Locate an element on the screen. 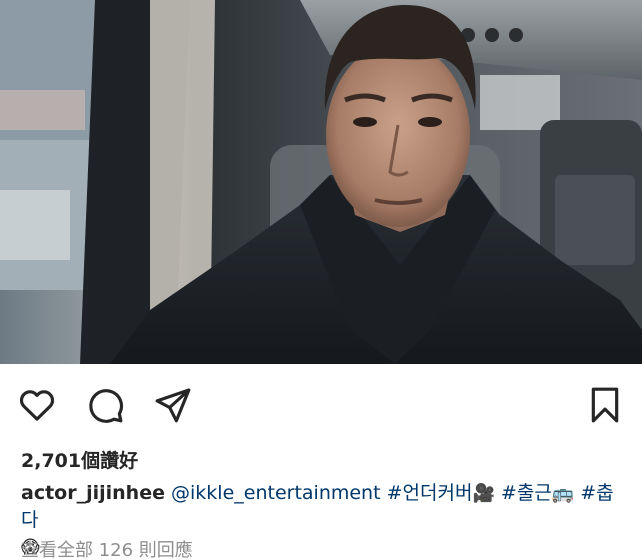  movie-camera-emoji: 🎥 is located at coordinates (483, 493).